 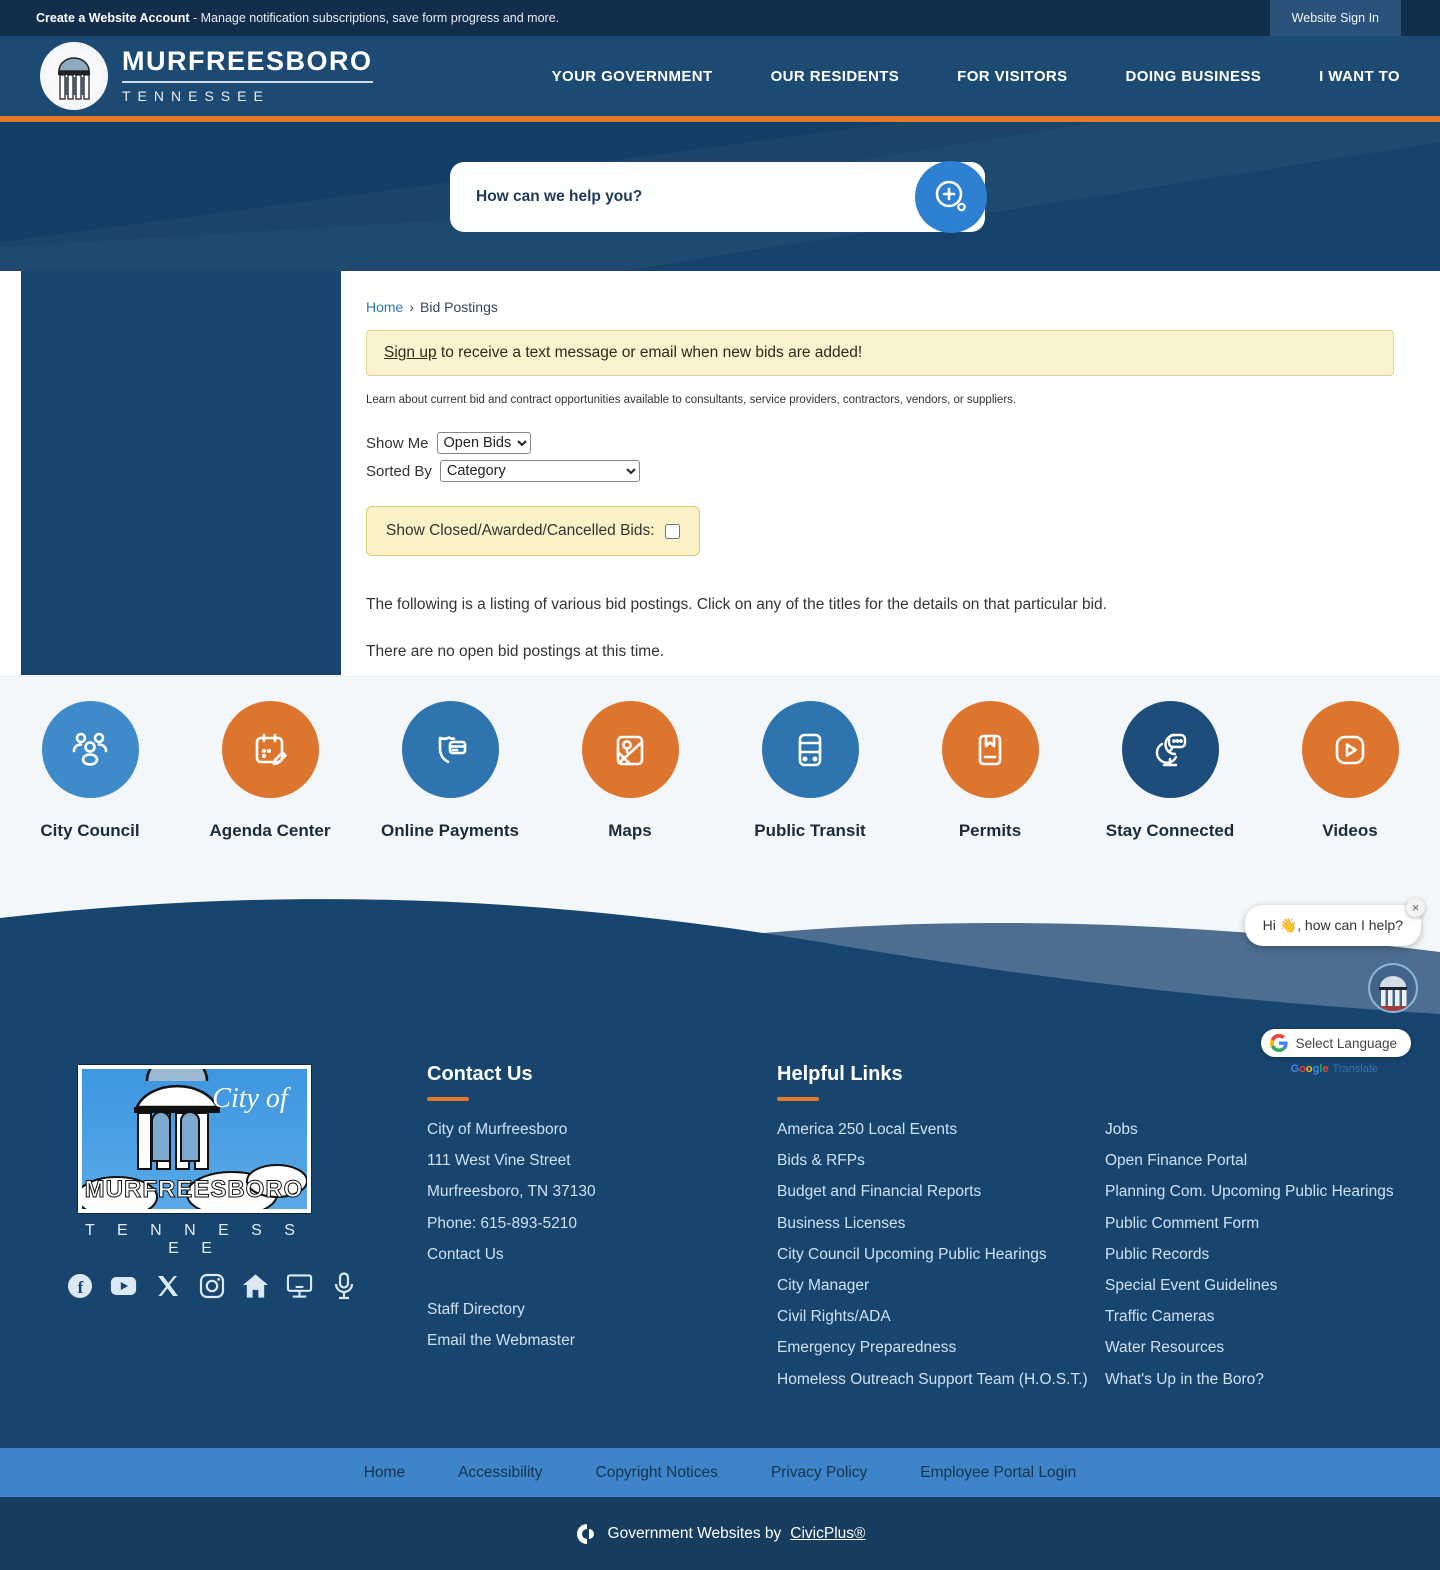 What do you see at coordinates (1269, 1323) in the screenshot?
I see `footer-link: Traffic Cameras` at bounding box center [1269, 1323].